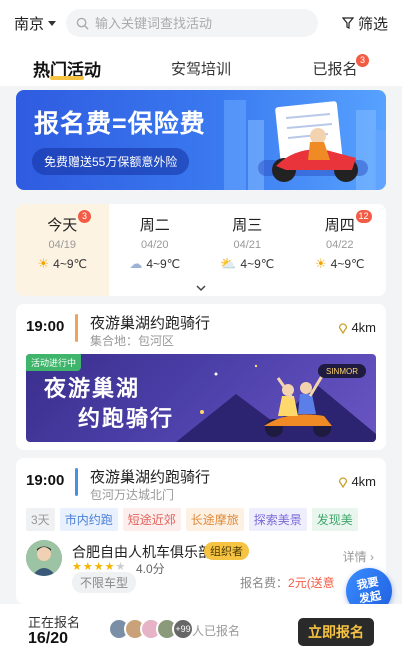 Image resolution: width=402 pixels, height=660 pixels. I want to click on day-weather: ⛅ 4~9℃, so click(247, 264).